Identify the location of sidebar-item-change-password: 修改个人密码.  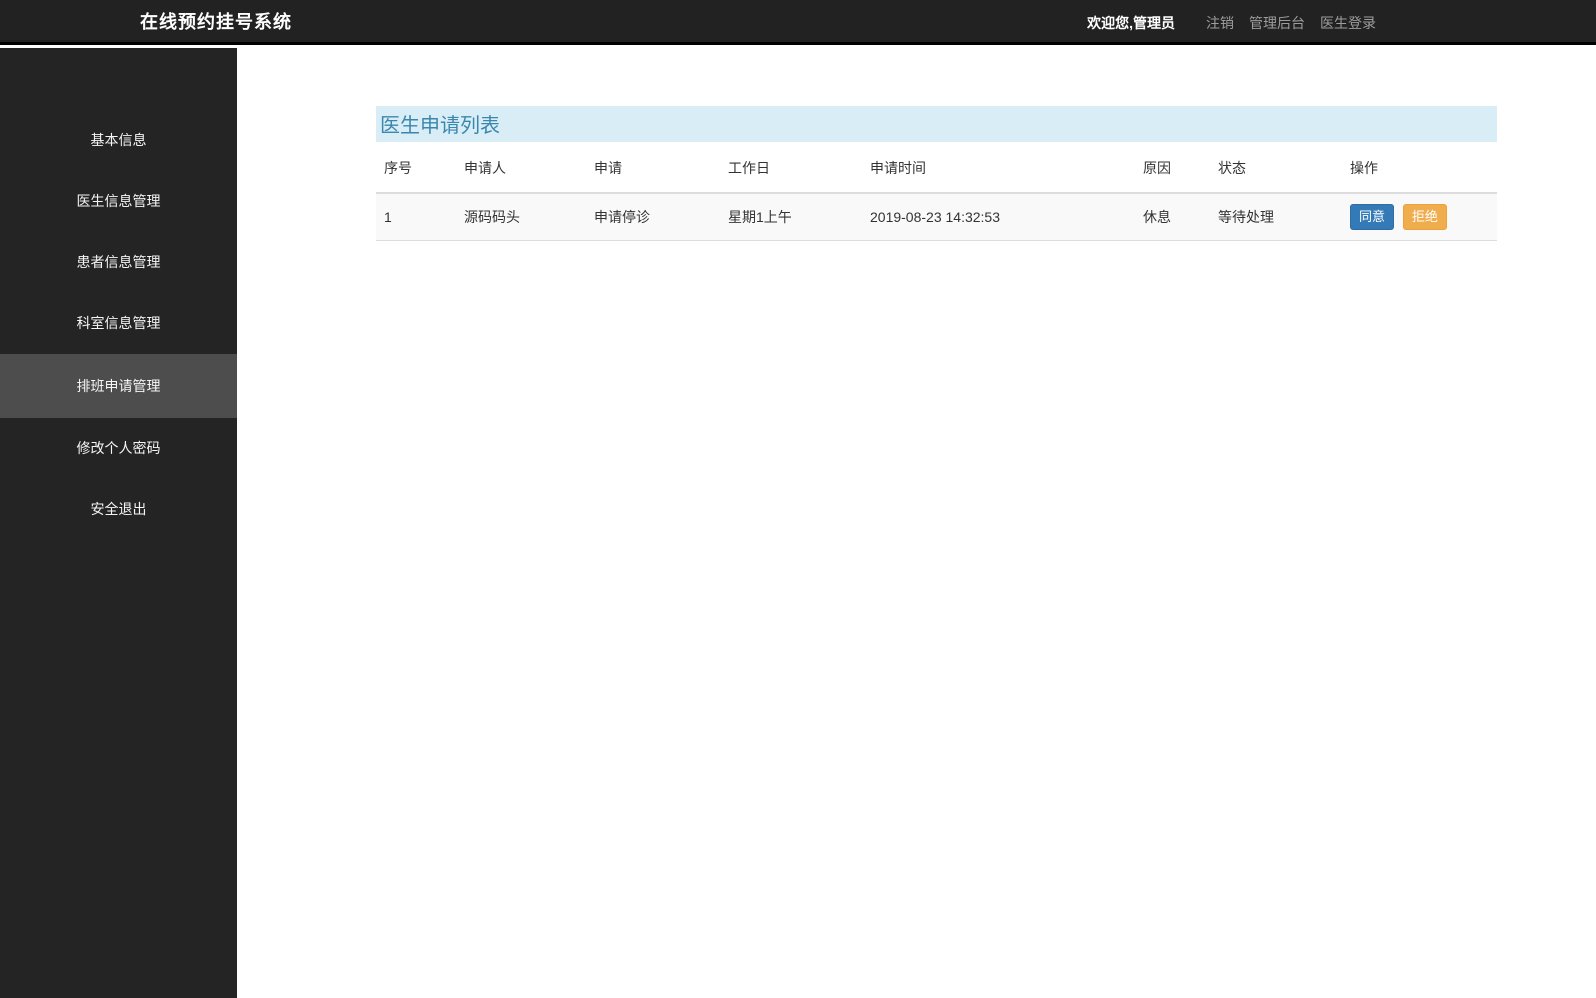
(118, 448).